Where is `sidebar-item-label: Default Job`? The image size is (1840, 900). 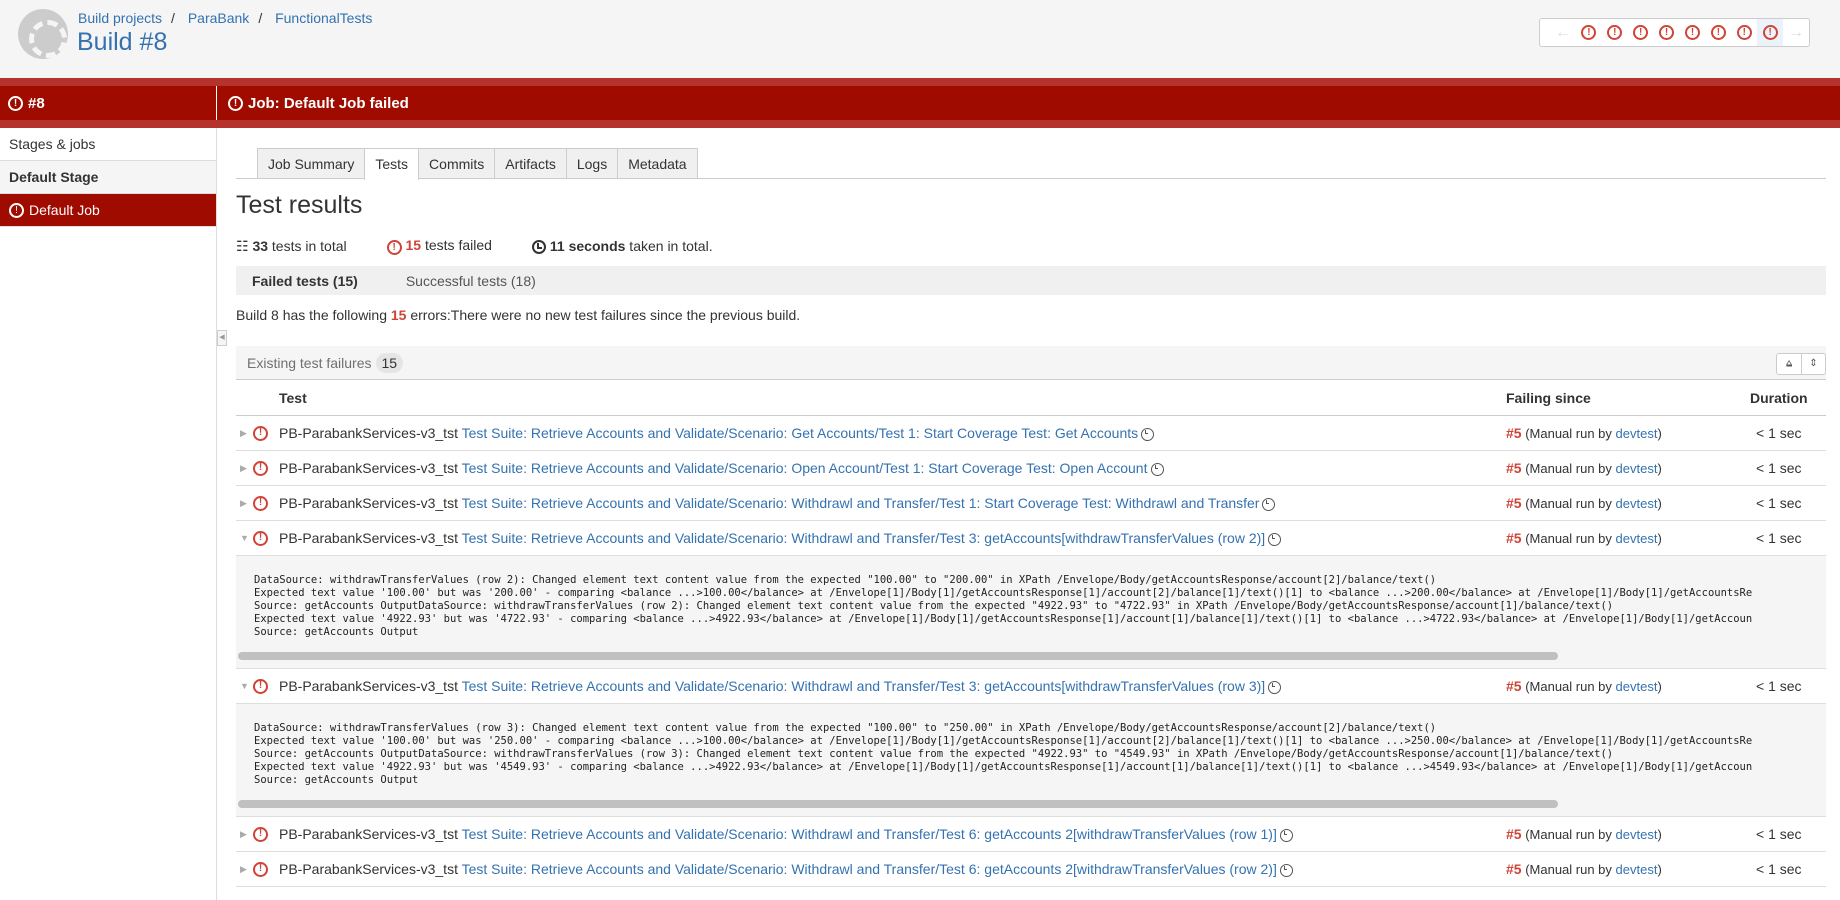 sidebar-item-label: Default Job is located at coordinates (64, 210).